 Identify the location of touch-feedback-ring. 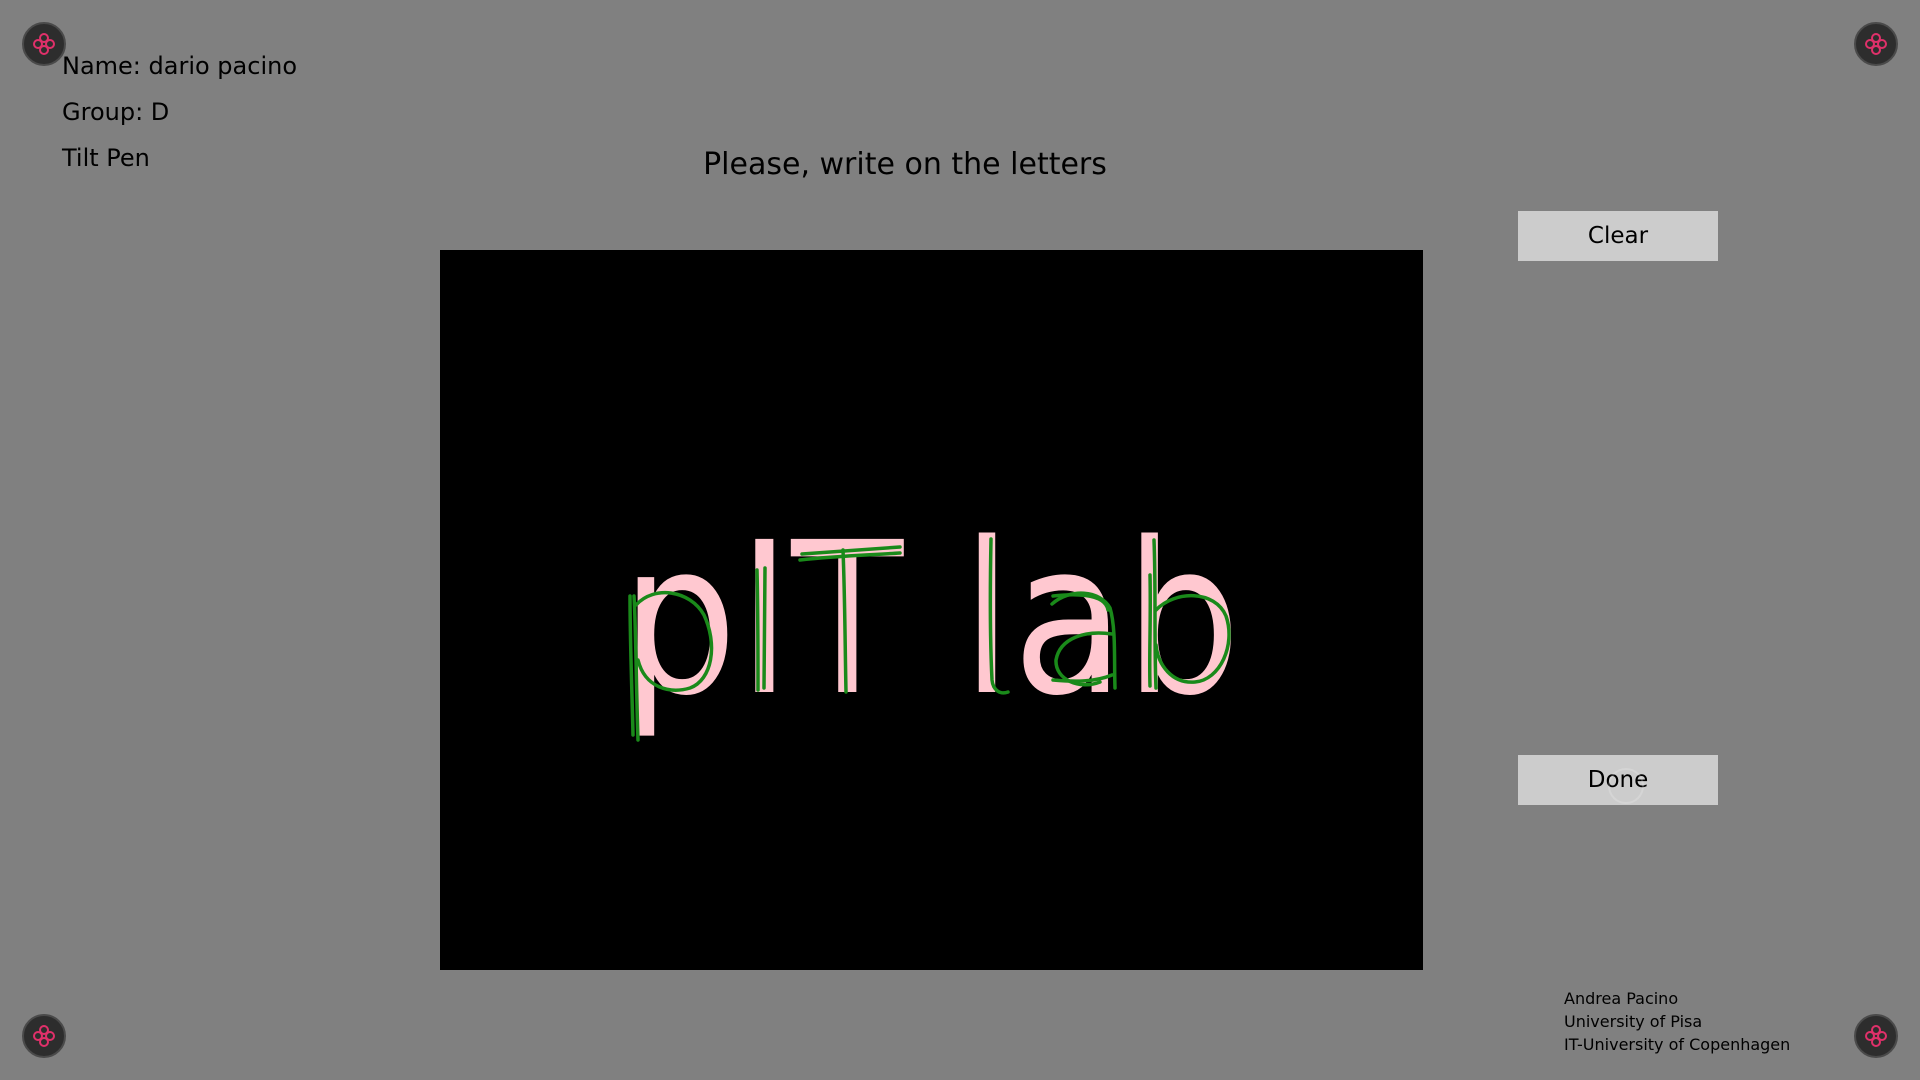
(1626, 786).